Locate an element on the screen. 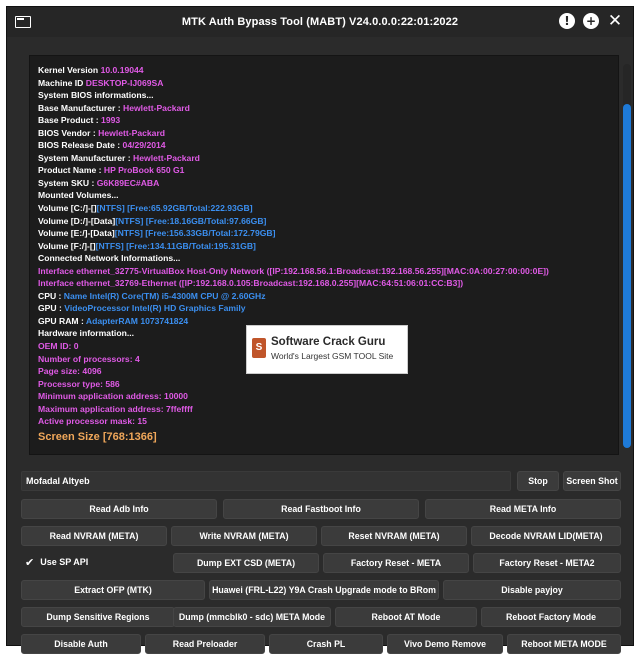  log-scrollbar is located at coordinates (627, 256).